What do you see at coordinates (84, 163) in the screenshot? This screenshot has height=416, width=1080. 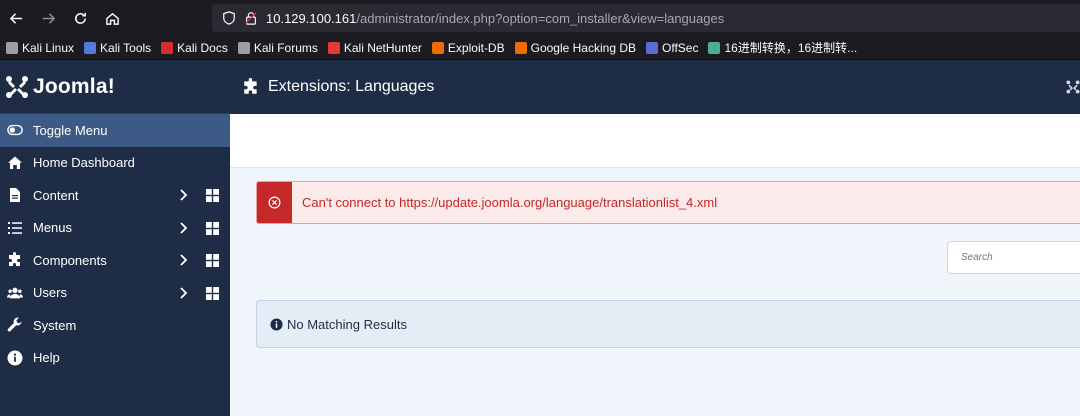 I see `sidebar-item-label: Home Dashboard` at bounding box center [84, 163].